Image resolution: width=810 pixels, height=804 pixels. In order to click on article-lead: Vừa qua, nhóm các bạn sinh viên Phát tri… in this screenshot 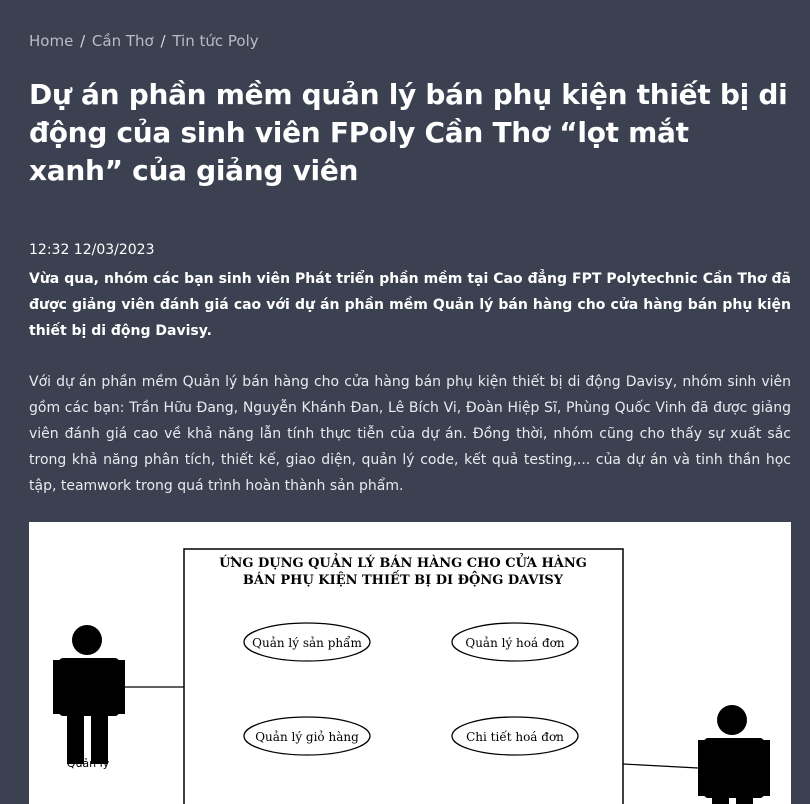, I will do `click(410, 305)`.